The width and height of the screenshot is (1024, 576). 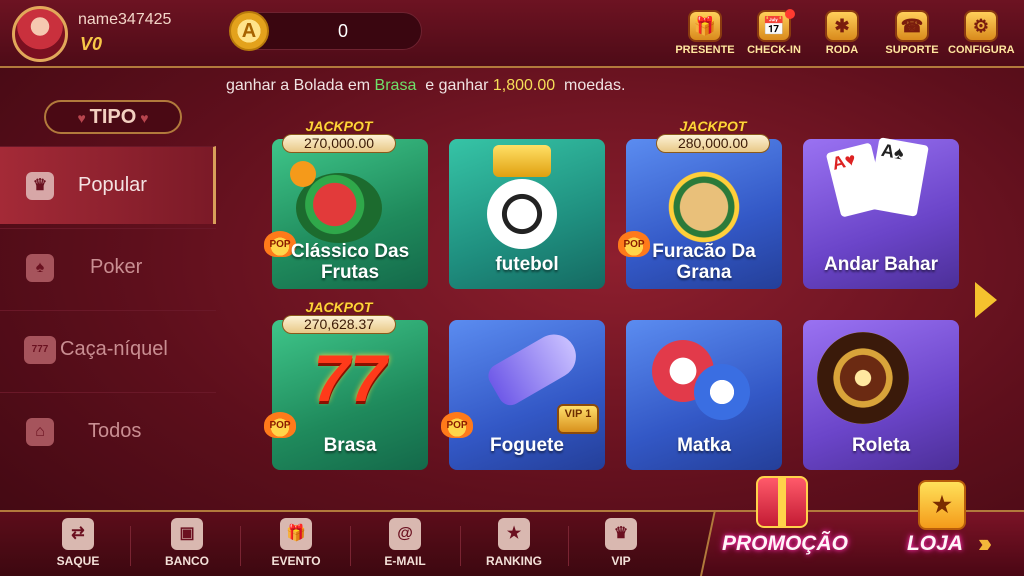 What do you see at coordinates (621, 561) in the screenshot?
I see `vip-label: VIP` at bounding box center [621, 561].